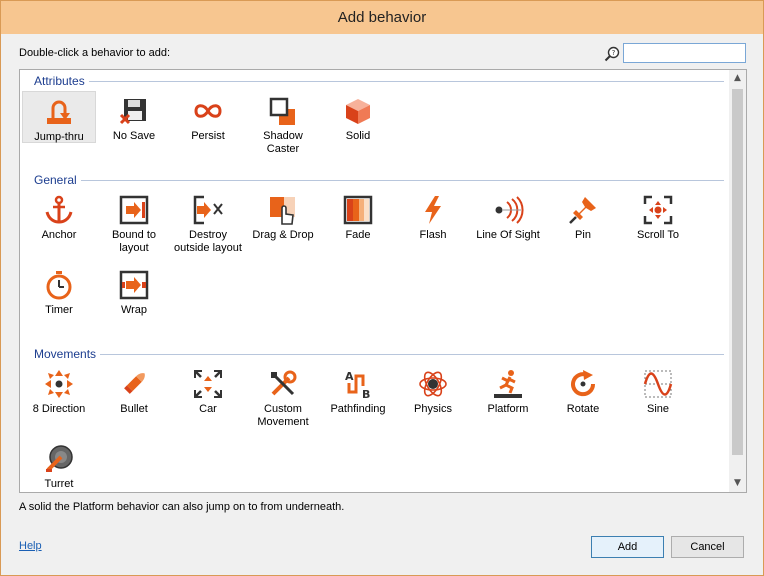 The width and height of the screenshot is (764, 576). I want to click on sine-icon, so click(658, 384).